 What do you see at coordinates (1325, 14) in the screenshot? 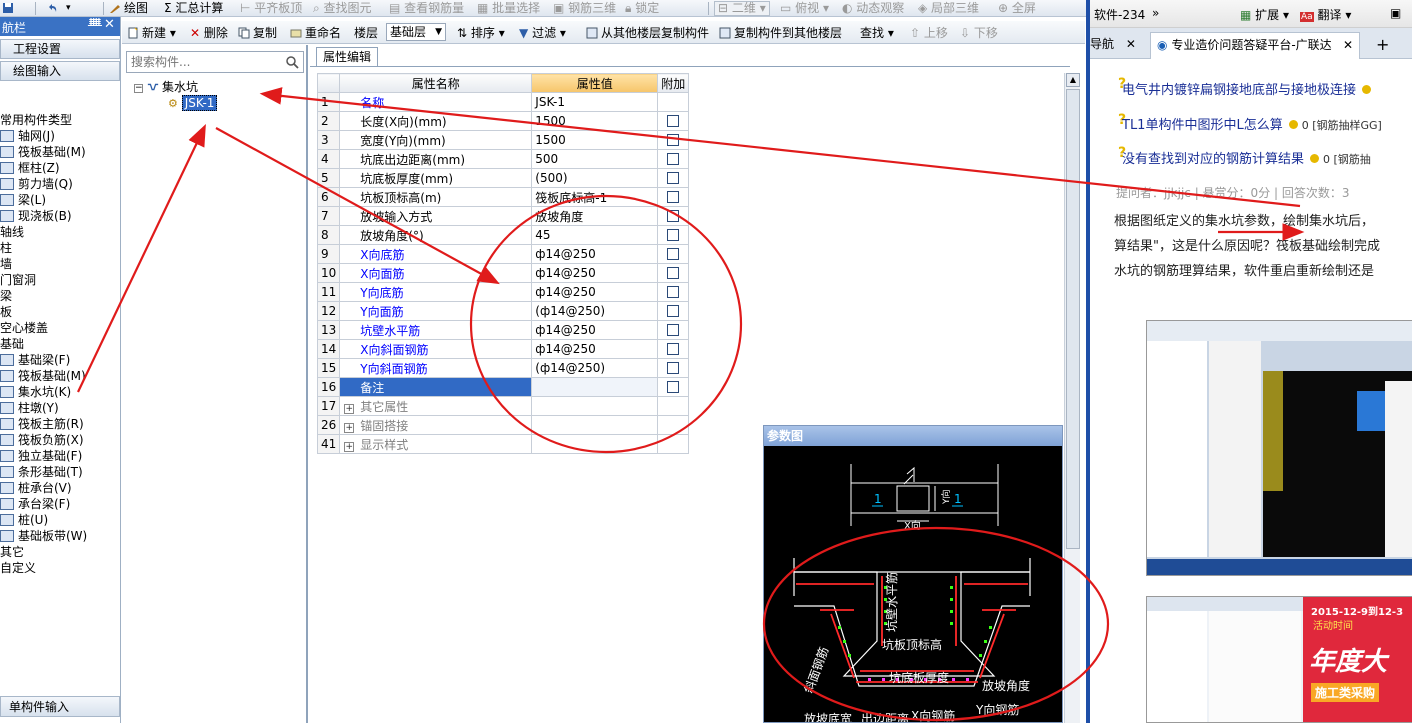
I see `translate-button: Aa 翻译 ▾` at bounding box center [1325, 14].